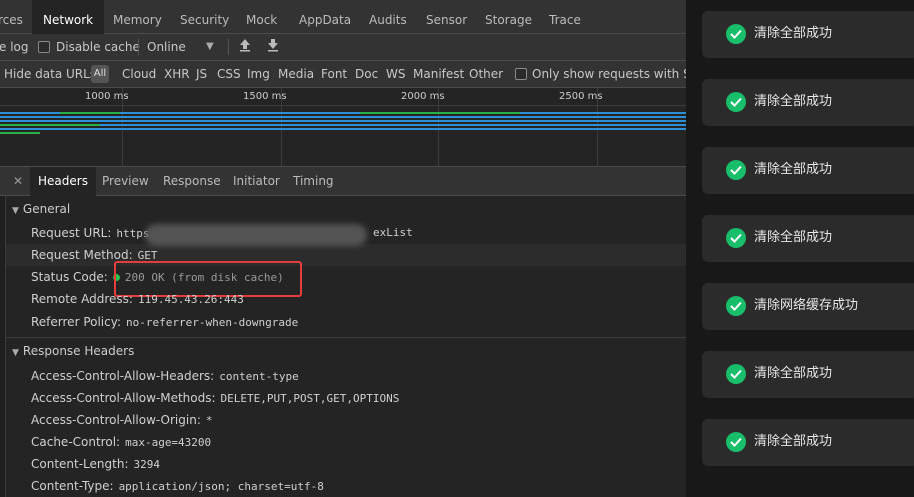 Image resolution: width=914 pixels, height=497 pixels. Describe the element at coordinates (100, 74) in the screenshot. I see `filter-all-button: All` at that location.